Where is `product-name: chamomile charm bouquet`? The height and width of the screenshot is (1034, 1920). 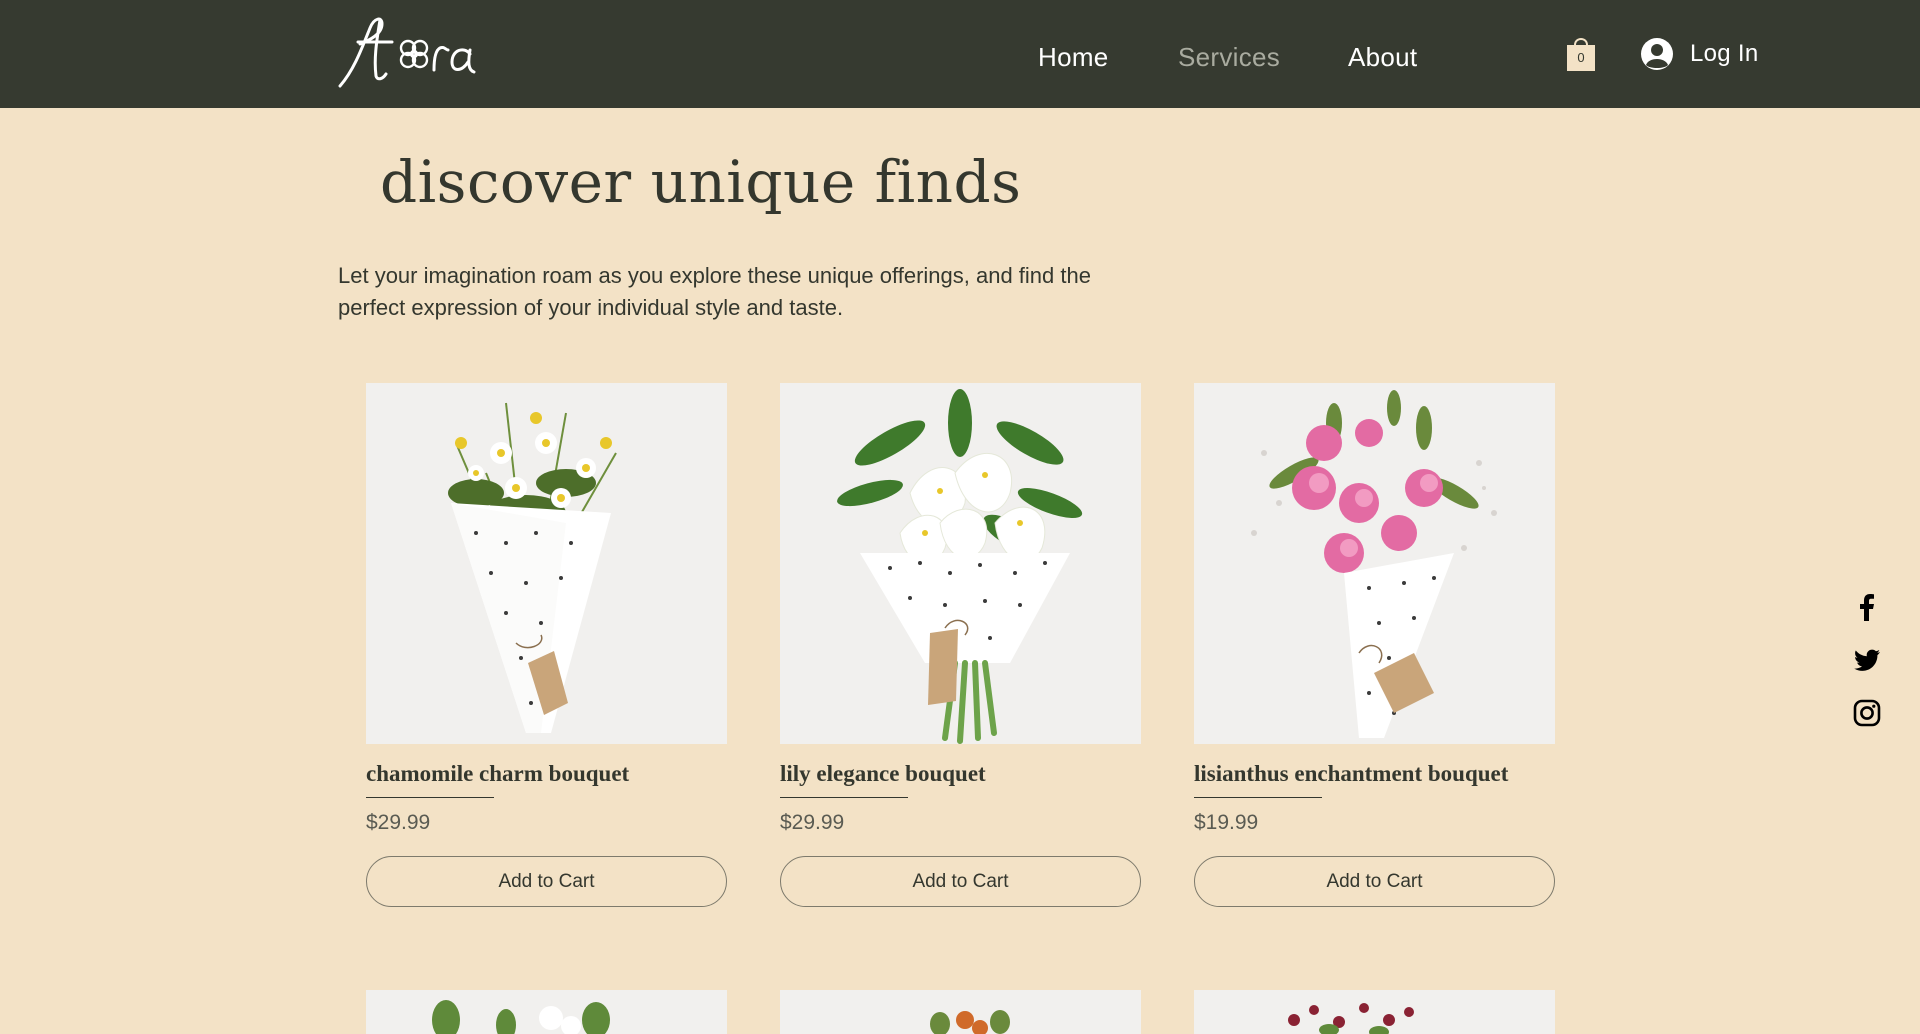
product-name: chamomile charm bouquet is located at coordinates (497, 774).